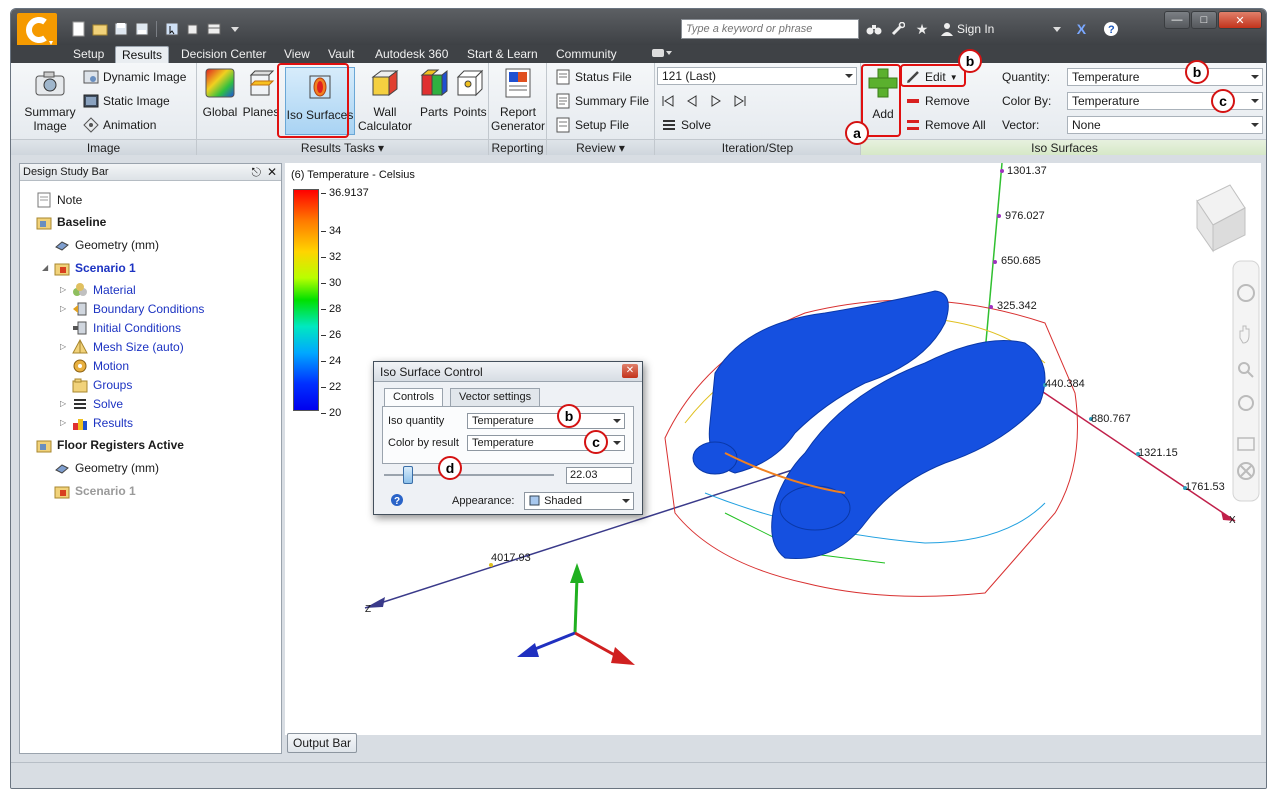 This screenshot has height=798, width=1277. I want to click on minimize-button: —, so click(1177, 20).